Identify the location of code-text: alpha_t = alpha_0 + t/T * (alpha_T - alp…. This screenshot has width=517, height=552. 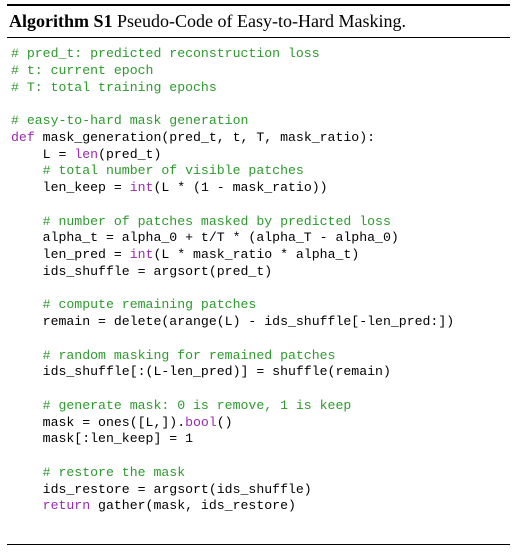
(205, 238).